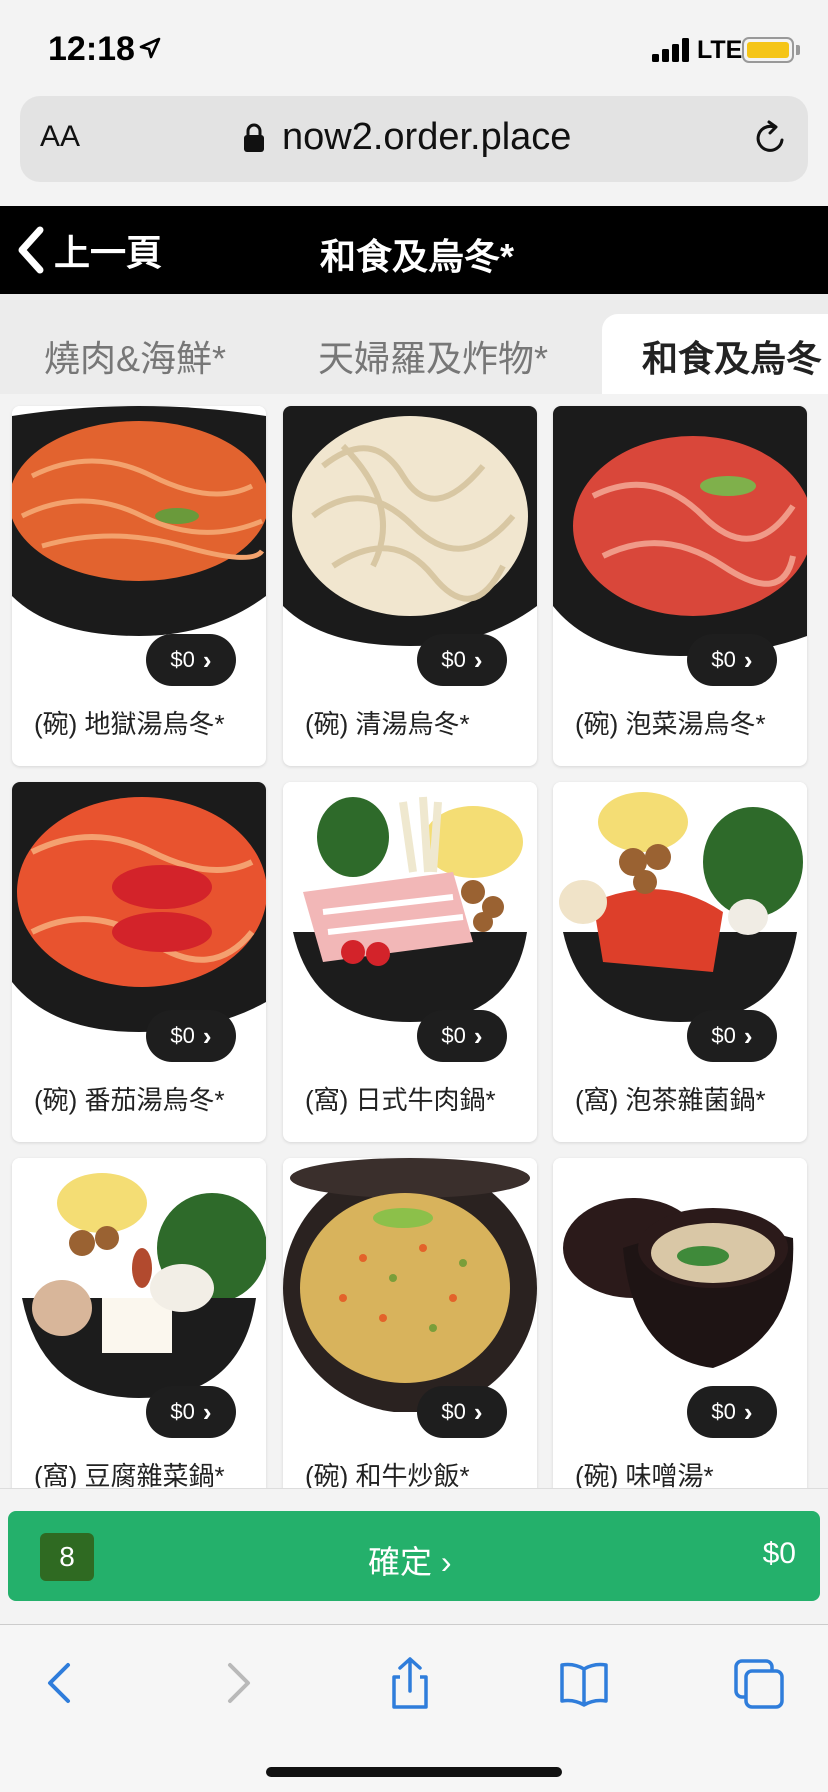  I want to click on battery-nub, so click(798, 50).